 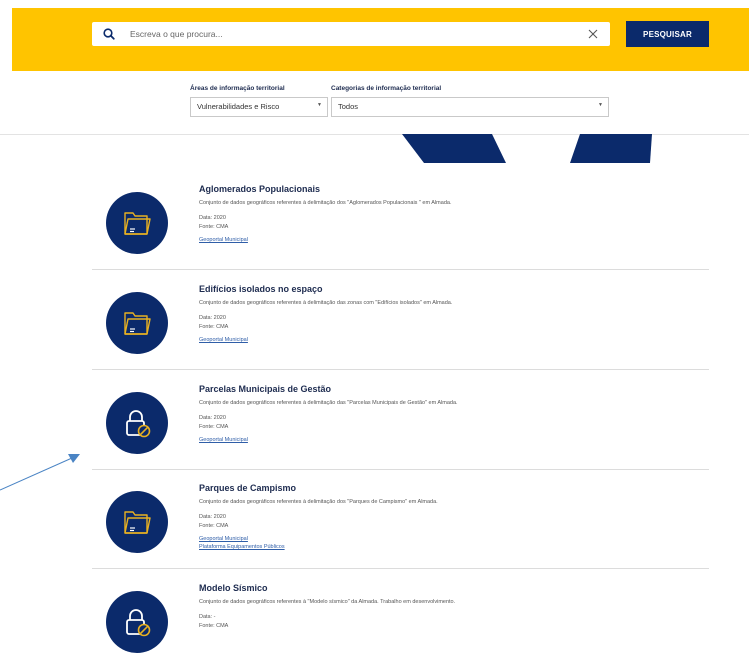 What do you see at coordinates (470, 107) in the screenshot?
I see `categorias-select: Todos ▼` at bounding box center [470, 107].